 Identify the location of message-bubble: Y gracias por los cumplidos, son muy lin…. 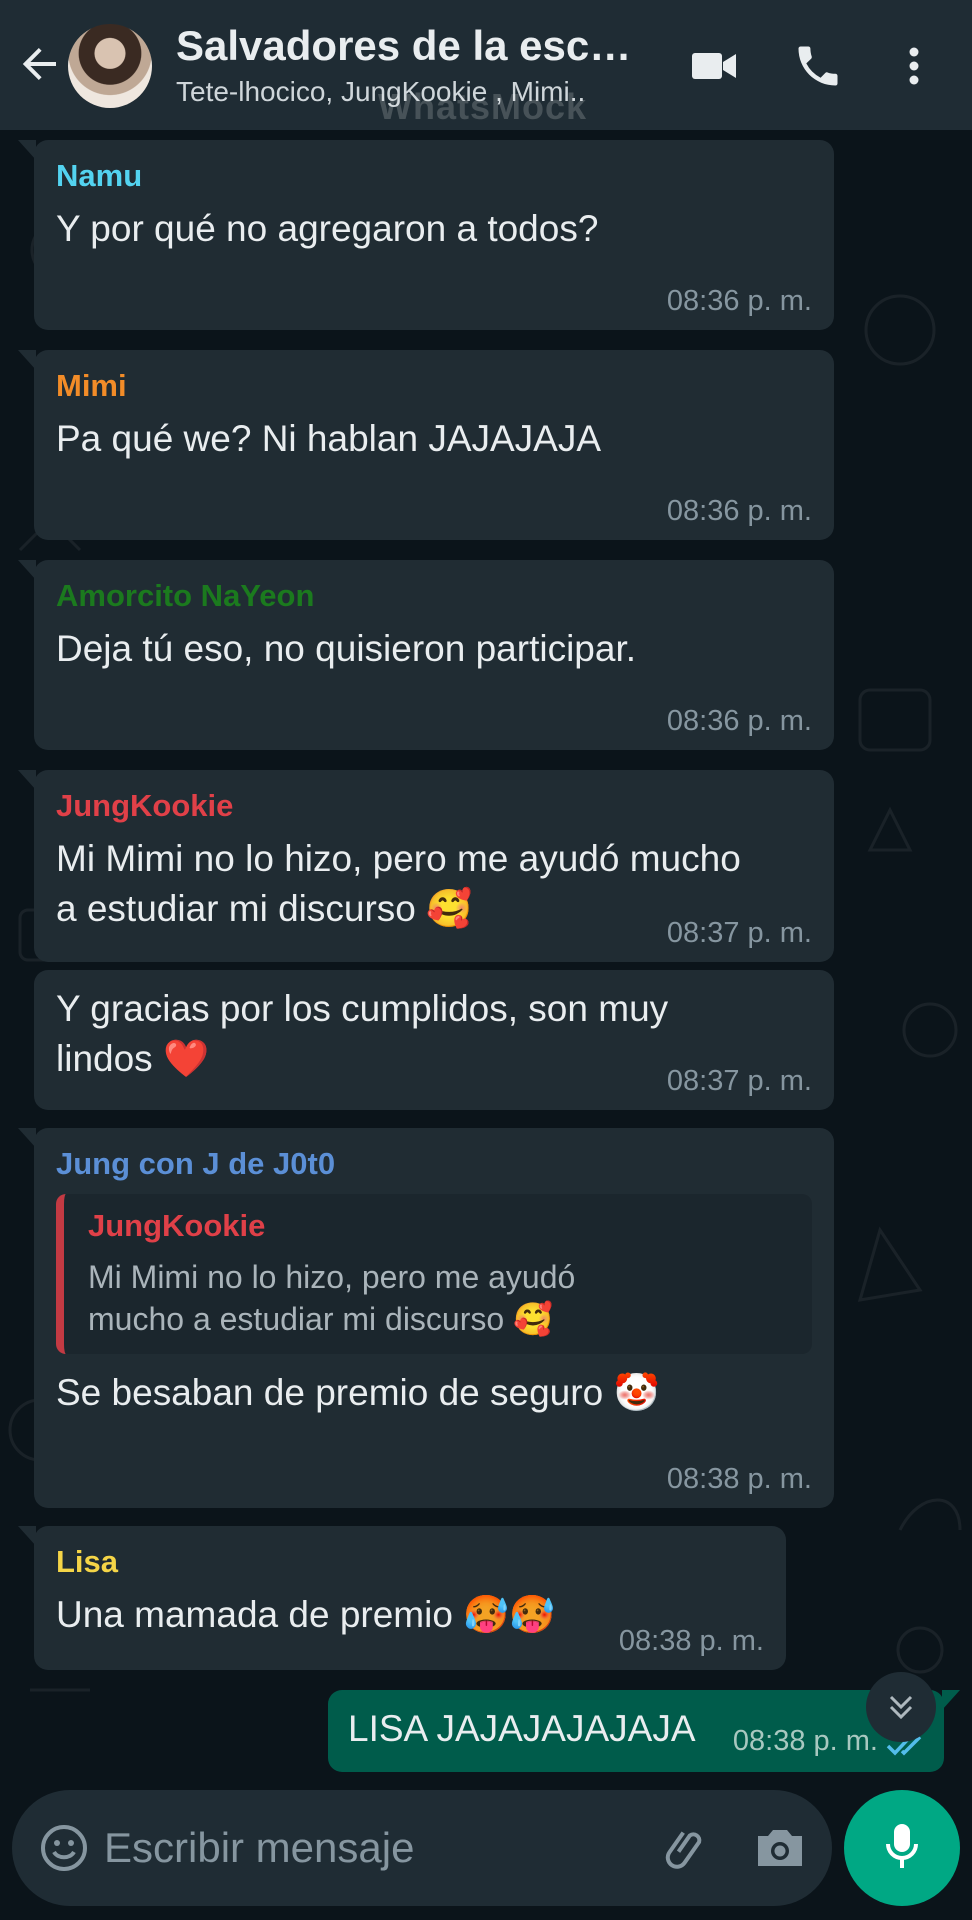
(434, 1040).